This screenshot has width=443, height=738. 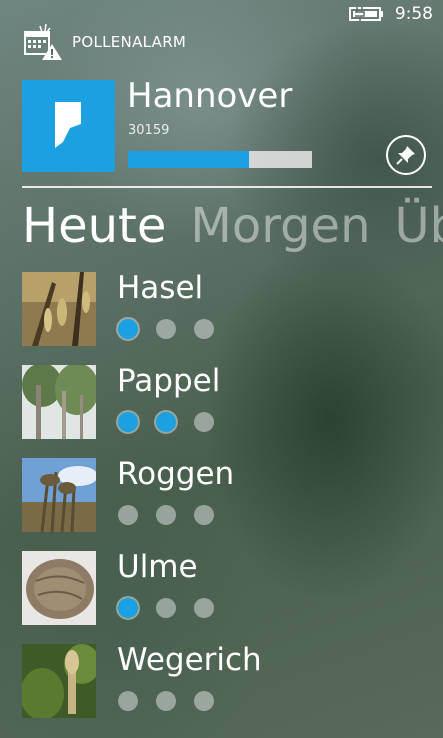 I want to click on tab-today: Heute, so click(x=94, y=226).